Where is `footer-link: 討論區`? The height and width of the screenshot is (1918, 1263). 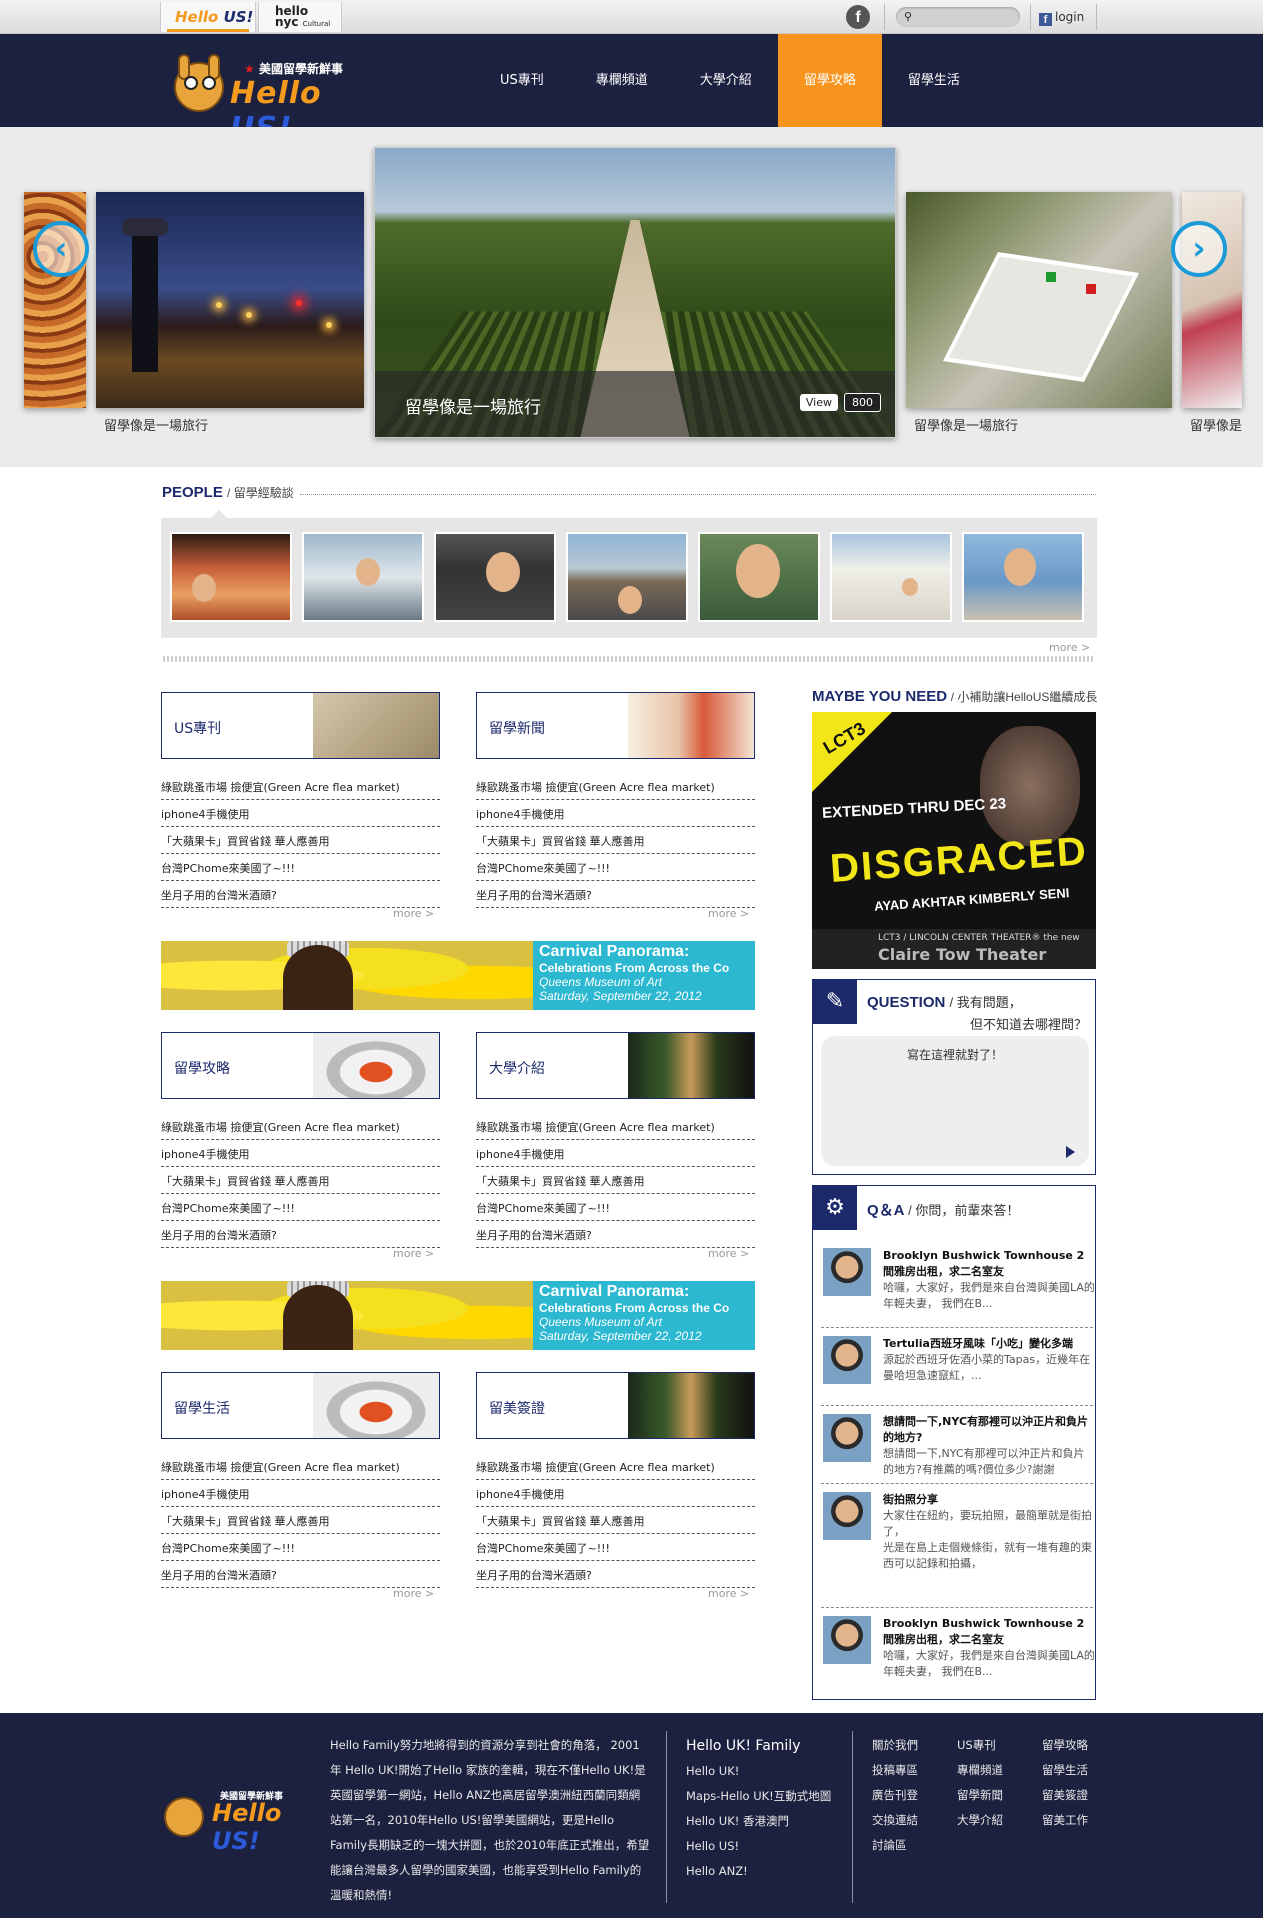 footer-link: 討論區 is located at coordinates (914, 1845).